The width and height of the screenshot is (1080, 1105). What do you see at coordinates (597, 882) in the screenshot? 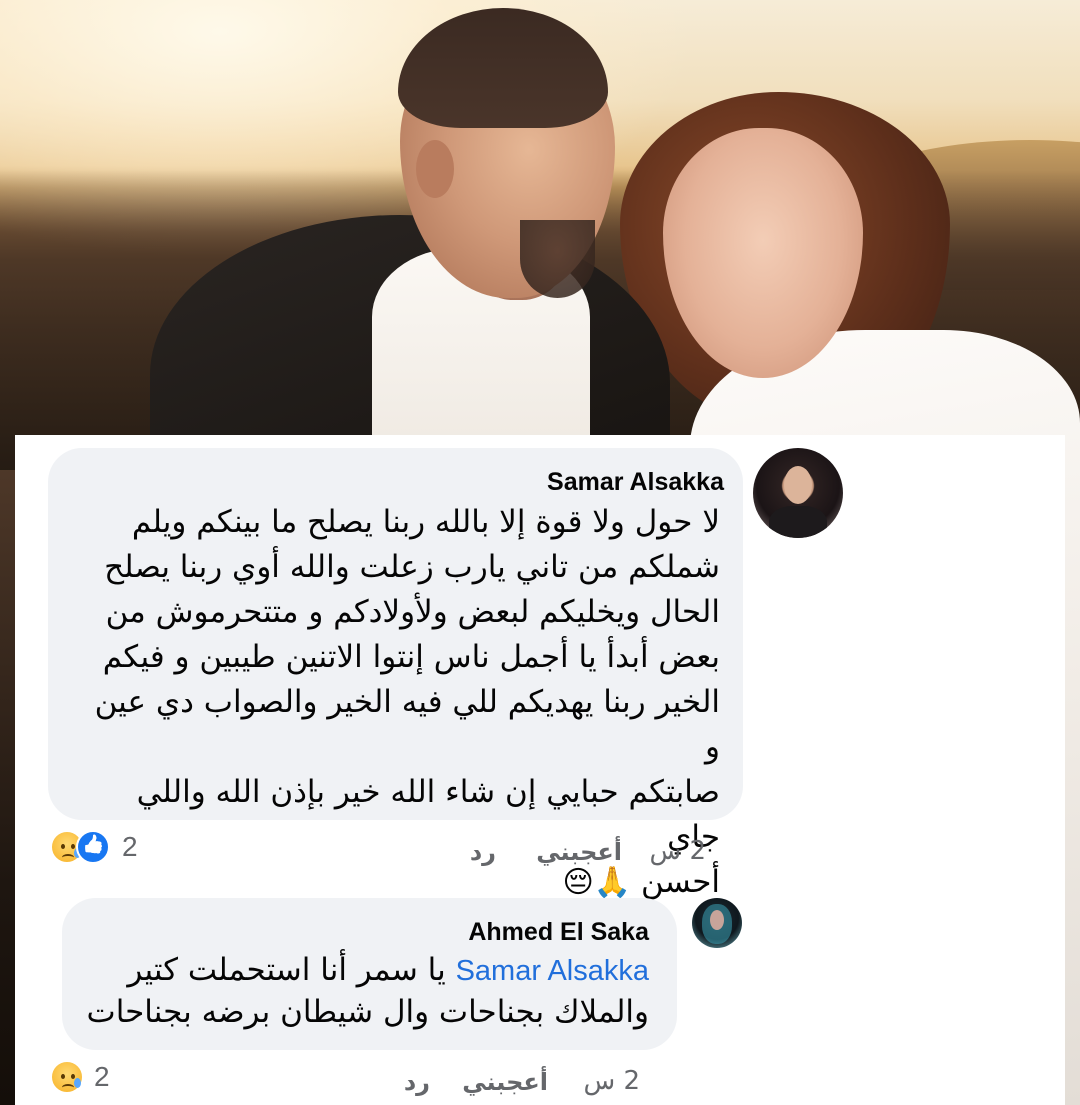
I see `pray-sad-emoji: 🙏😔` at bounding box center [597, 882].